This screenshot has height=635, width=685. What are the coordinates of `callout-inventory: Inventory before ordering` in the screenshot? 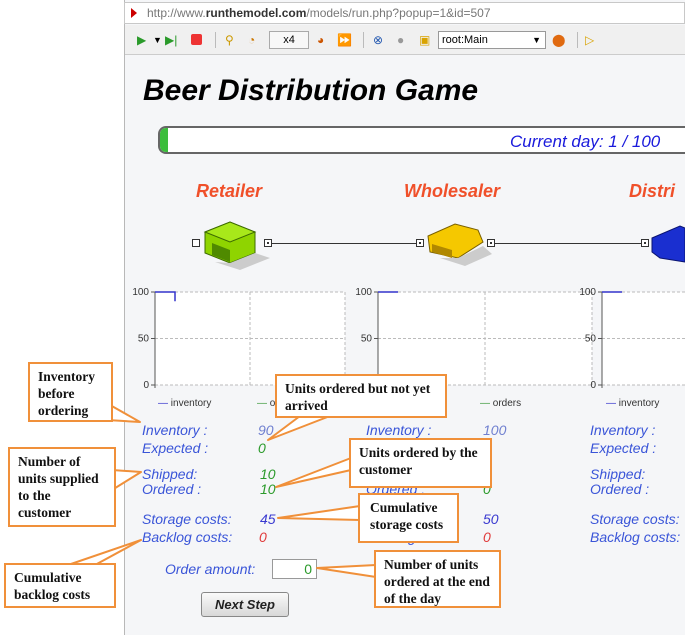 It's located at (70, 392).